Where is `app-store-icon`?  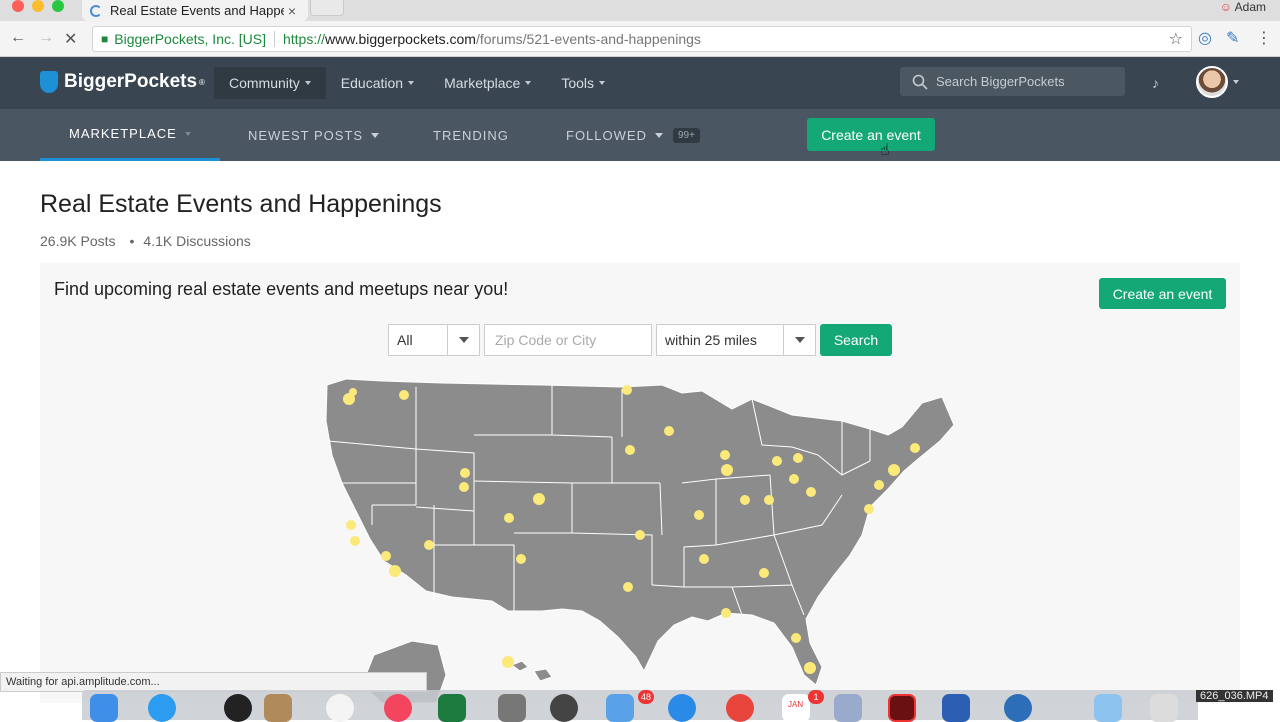 app-store-icon is located at coordinates (162, 708).